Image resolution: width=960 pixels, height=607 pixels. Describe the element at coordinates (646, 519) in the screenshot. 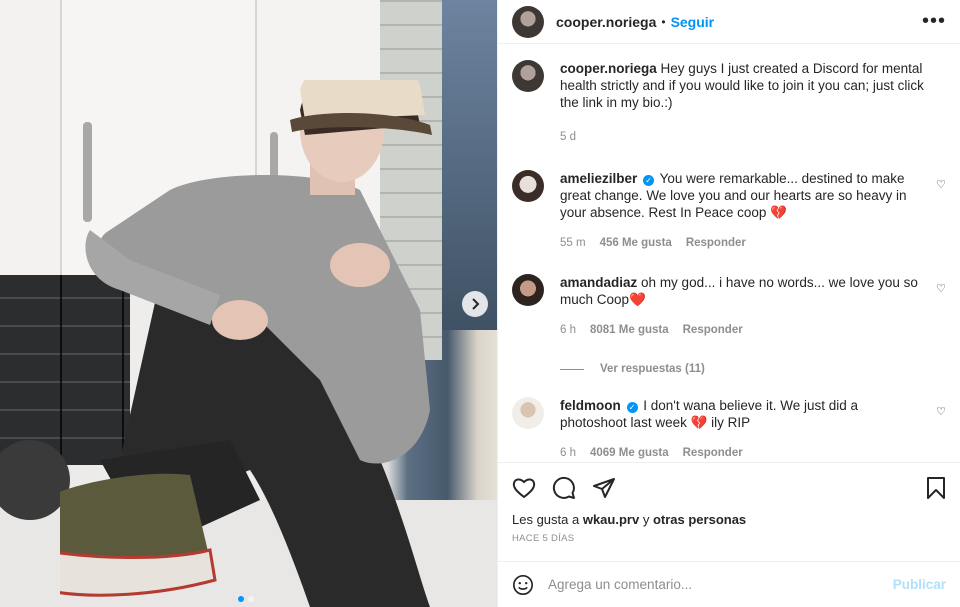

I see `likes-middle: y` at that location.